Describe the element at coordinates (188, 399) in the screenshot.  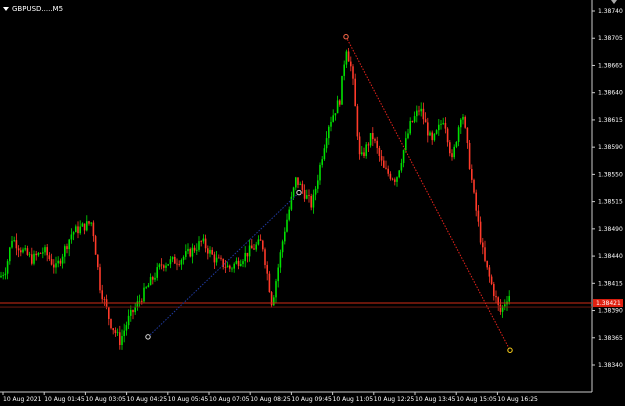
I see `x-tick-label: 10 Aug 05:45` at that location.